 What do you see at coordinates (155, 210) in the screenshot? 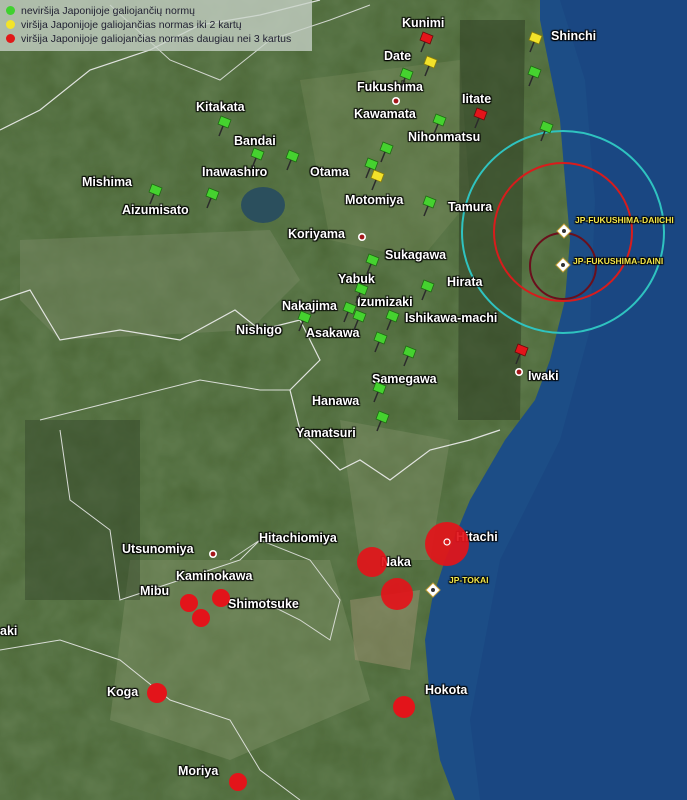
I see `place-label-aizumisato: Aizumisato` at bounding box center [155, 210].